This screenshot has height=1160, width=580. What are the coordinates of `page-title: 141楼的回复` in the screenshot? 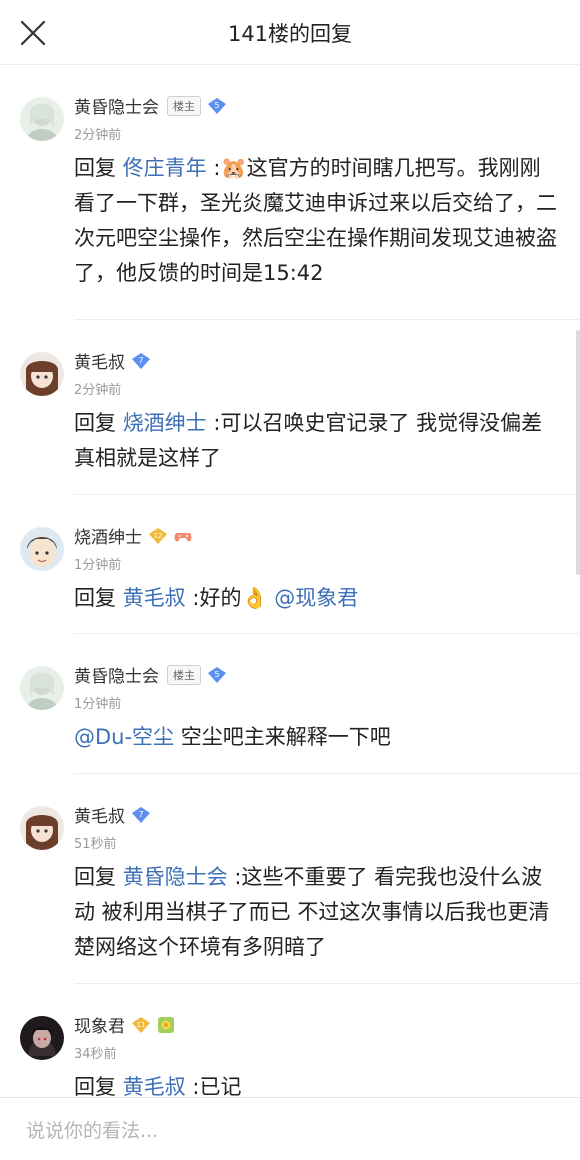 It's located at (290, 34).